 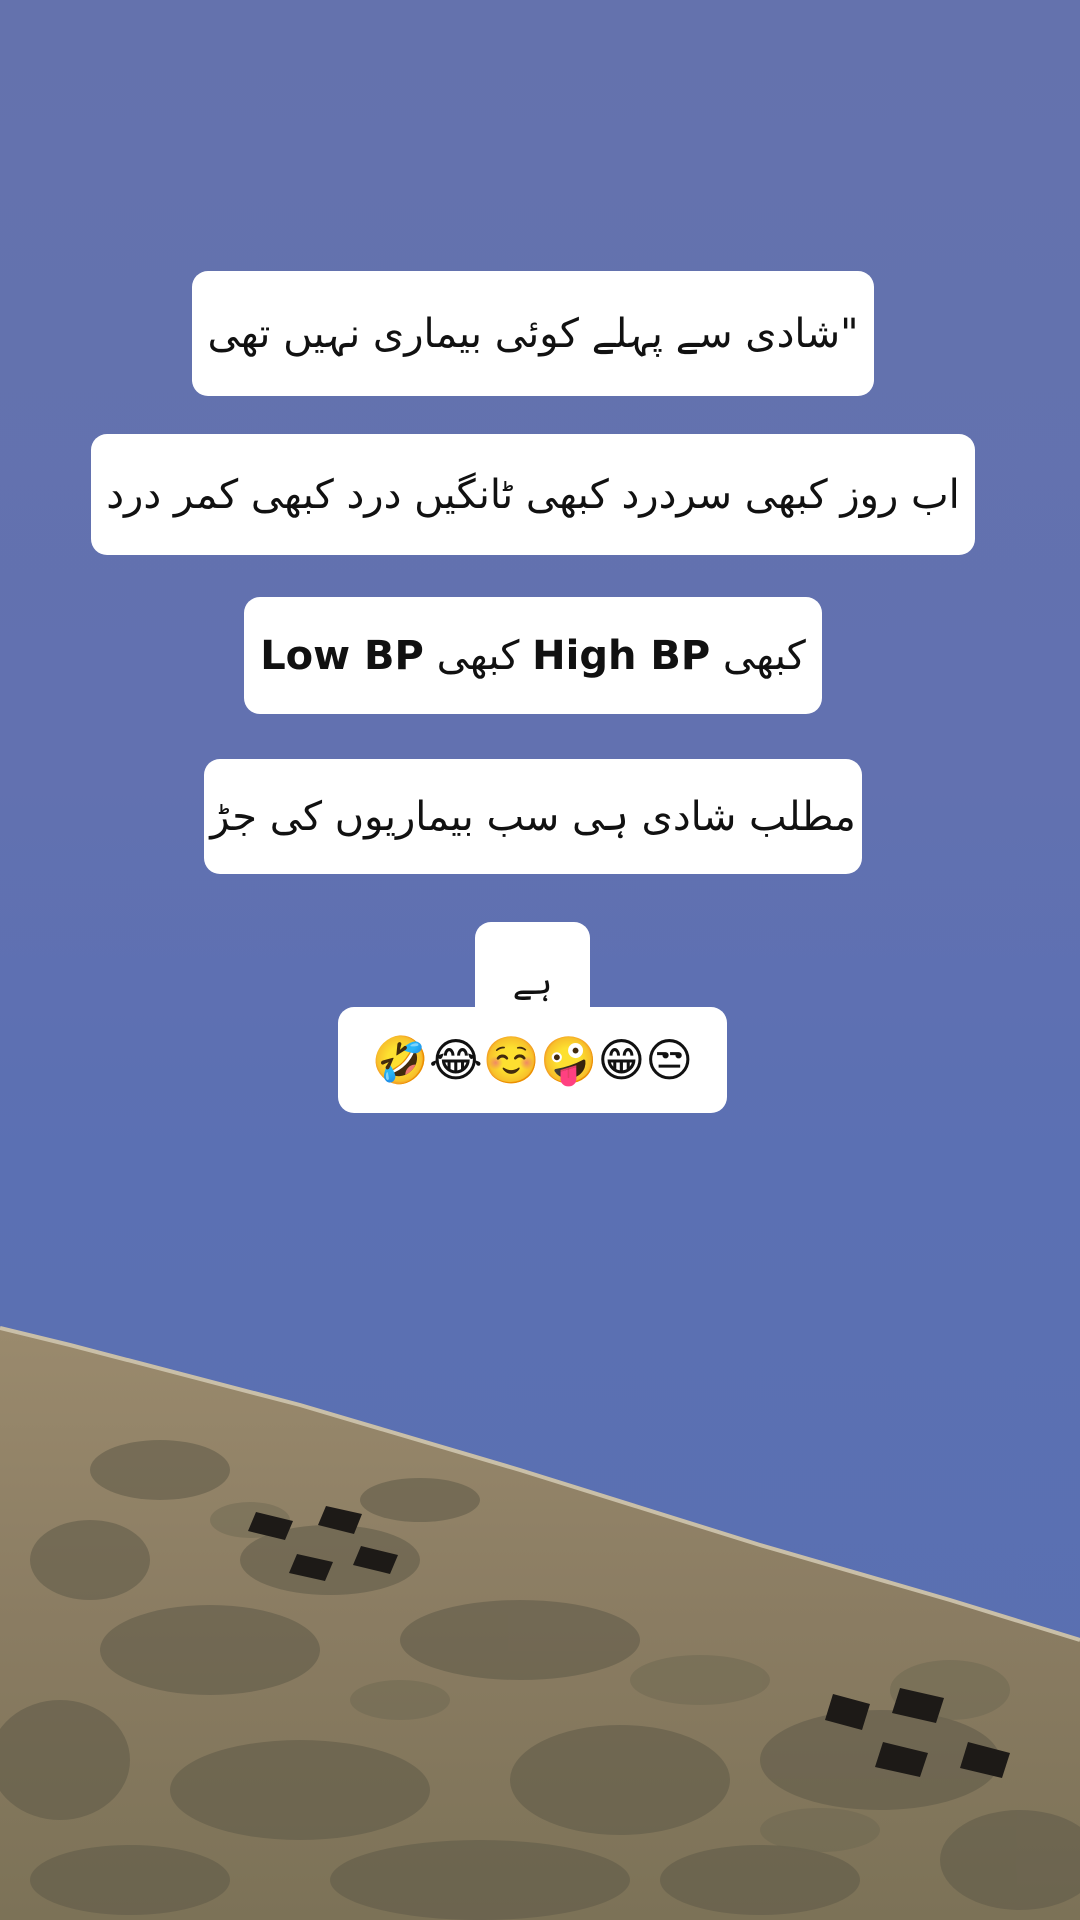 What do you see at coordinates (621, 655) in the screenshot?
I see `caption-high-bp: High BP` at bounding box center [621, 655].